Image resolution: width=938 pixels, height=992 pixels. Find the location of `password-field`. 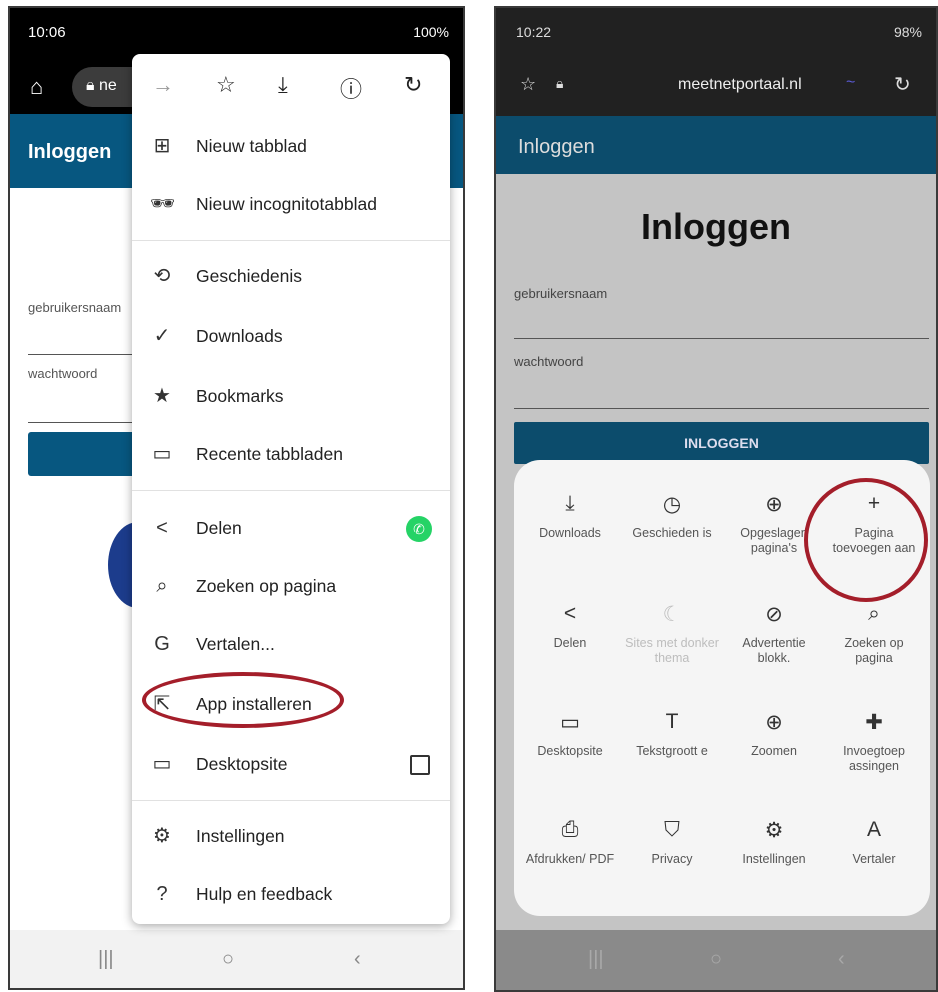

password-field is located at coordinates (721, 408).